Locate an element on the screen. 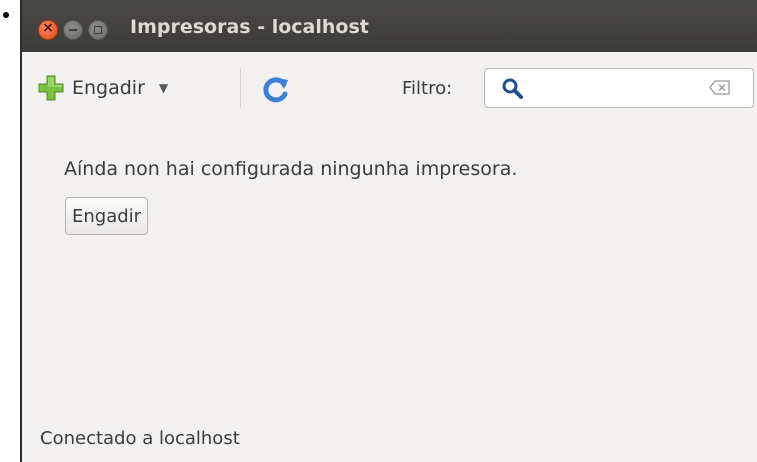 This screenshot has width=757, height=462. connection-status: Conectado a localhost is located at coordinates (140, 438).